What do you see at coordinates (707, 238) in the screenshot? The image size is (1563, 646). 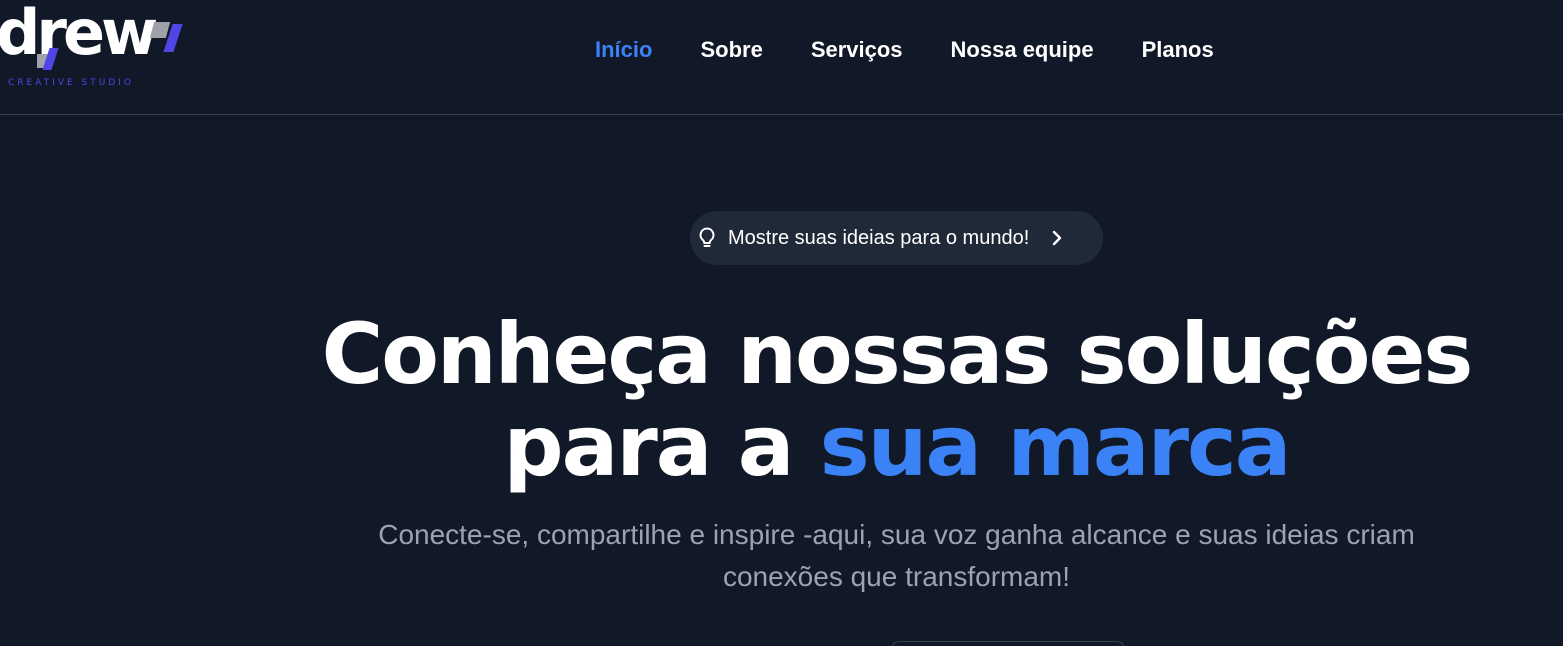 I see `lightbulb-icon` at bounding box center [707, 238].